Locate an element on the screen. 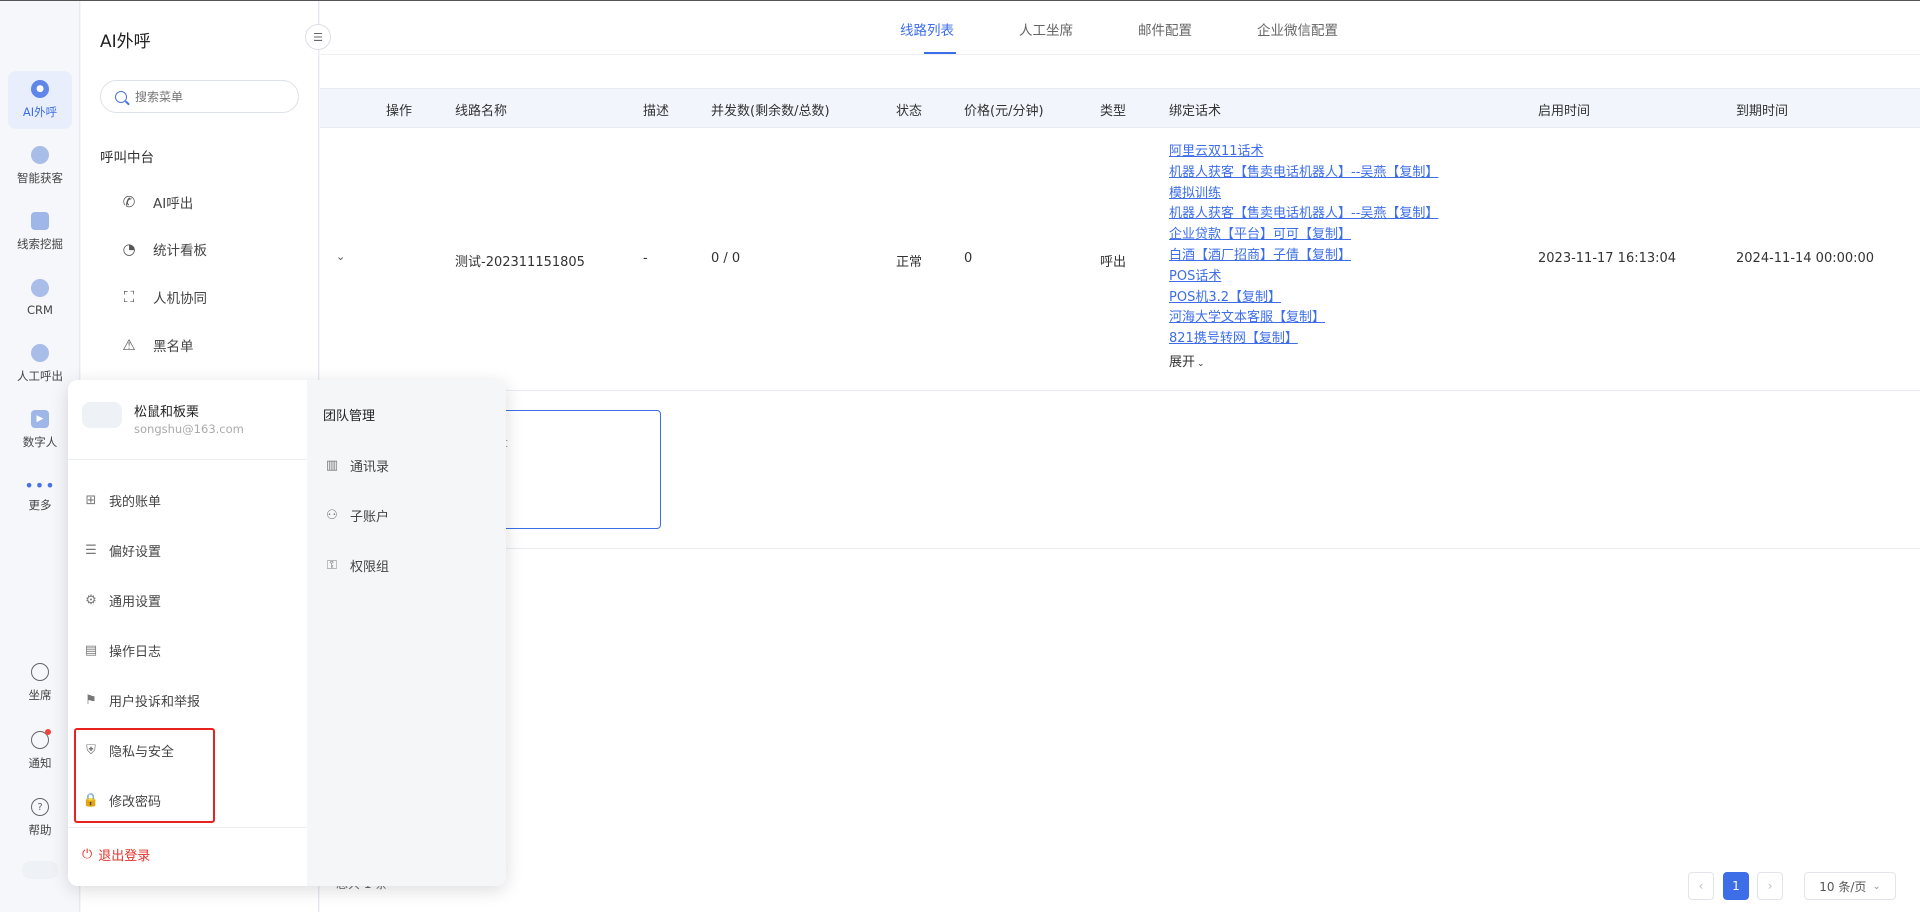 The width and height of the screenshot is (1920, 912). col-header: 并发数(剩余数/总数) is located at coordinates (770, 111).